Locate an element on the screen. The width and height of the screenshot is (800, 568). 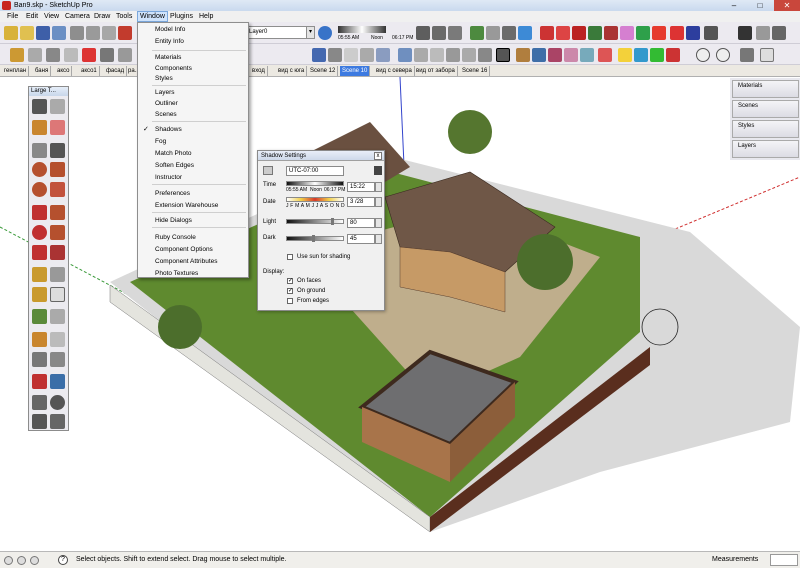
scene-tab-banya: баня is located at coordinates (42, 71).